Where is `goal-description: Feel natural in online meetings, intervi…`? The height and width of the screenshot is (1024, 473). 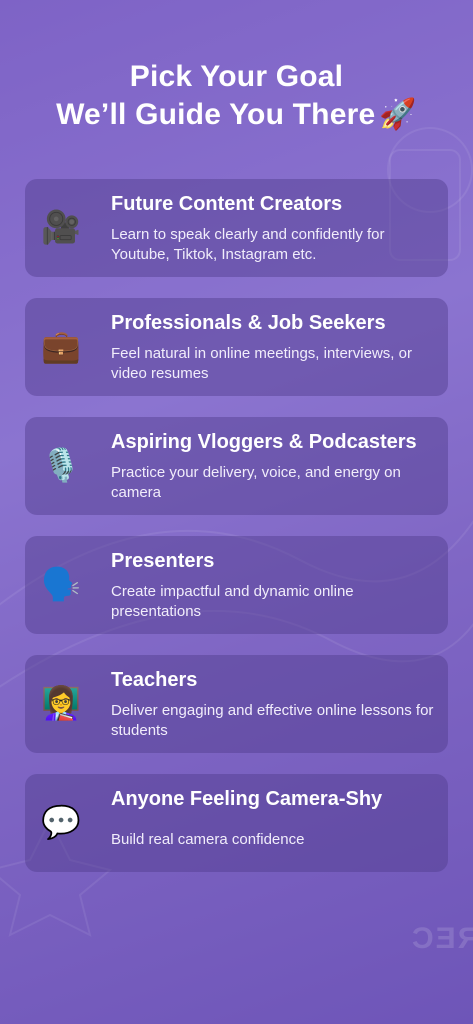
goal-description: Feel natural in online meetings, intervi… is located at coordinates (261, 363).